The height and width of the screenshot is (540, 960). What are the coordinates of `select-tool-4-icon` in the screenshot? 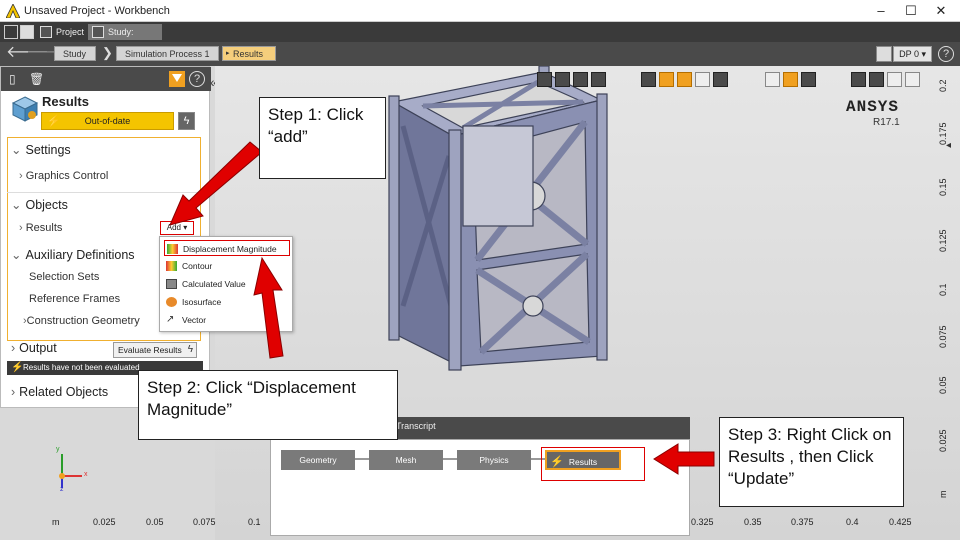 It's located at (702, 79).